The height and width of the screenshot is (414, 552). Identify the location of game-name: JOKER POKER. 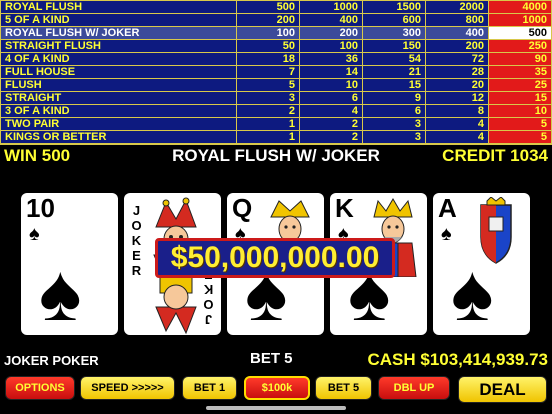
(51, 360).